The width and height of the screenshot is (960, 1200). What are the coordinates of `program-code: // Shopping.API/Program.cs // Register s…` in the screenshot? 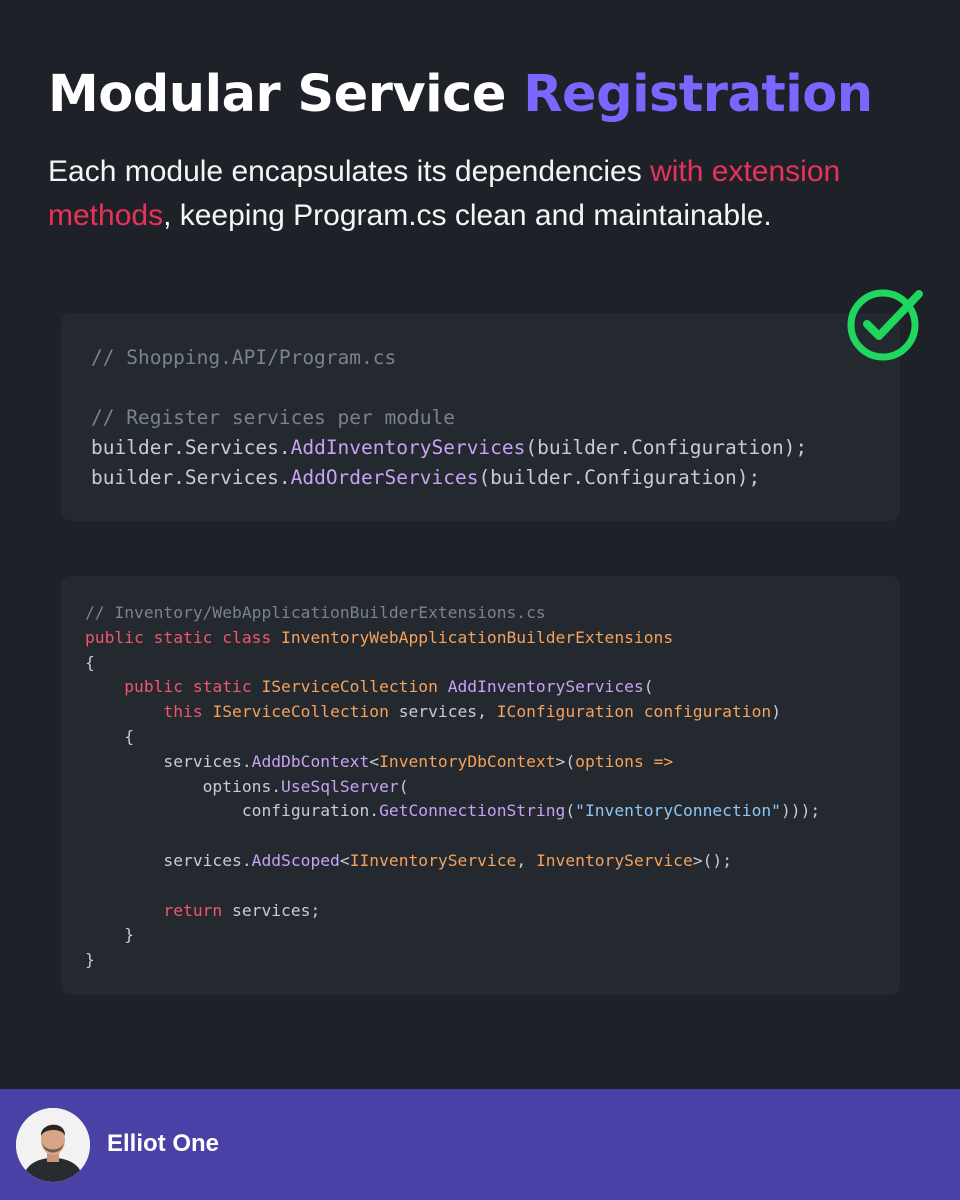 It's located at (449, 418).